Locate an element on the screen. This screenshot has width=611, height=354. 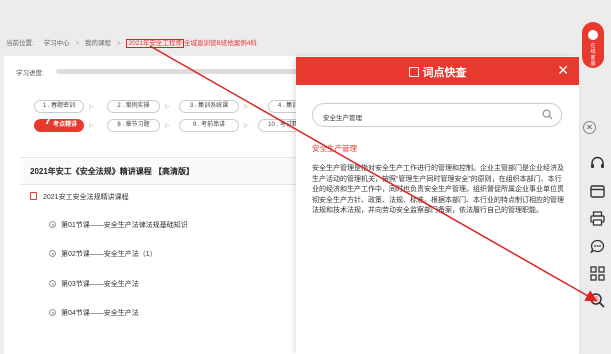
document-icon is located at coordinates (33, 196).